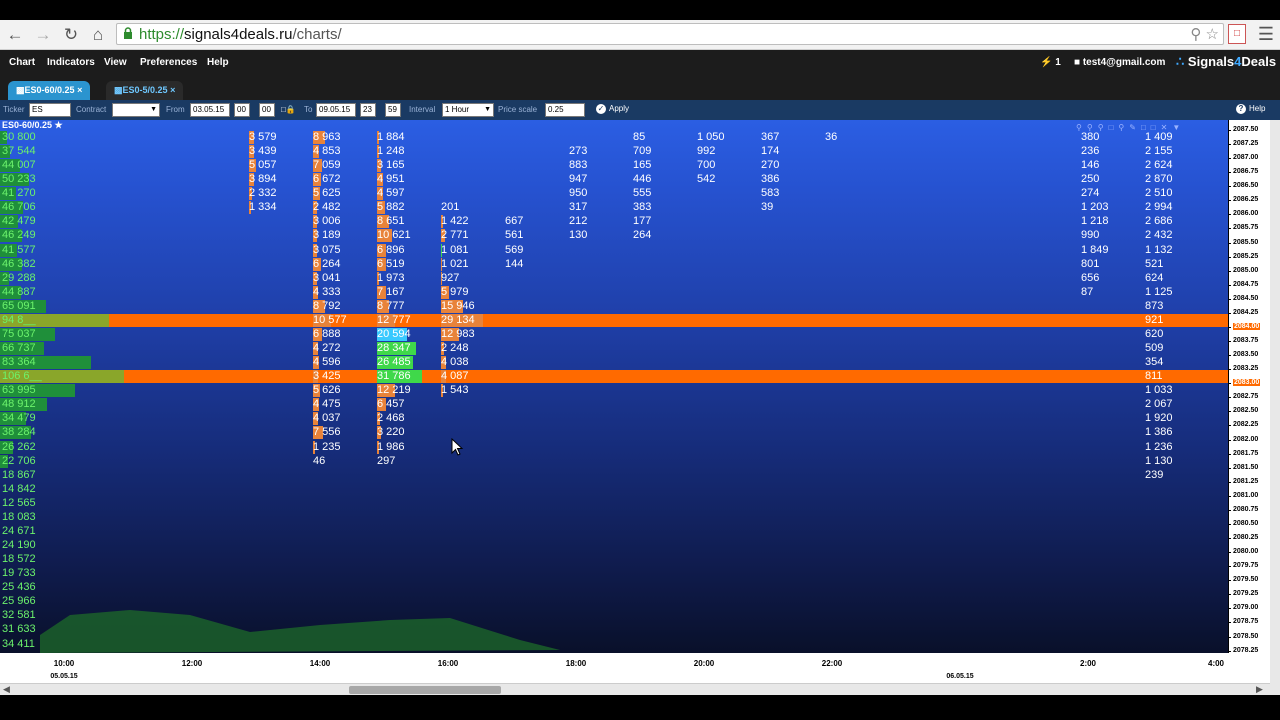 This screenshot has height=720, width=1280. What do you see at coordinates (19, 404) in the screenshot?
I see `volume-profile-label: 48 912` at bounding box center [19, 404].